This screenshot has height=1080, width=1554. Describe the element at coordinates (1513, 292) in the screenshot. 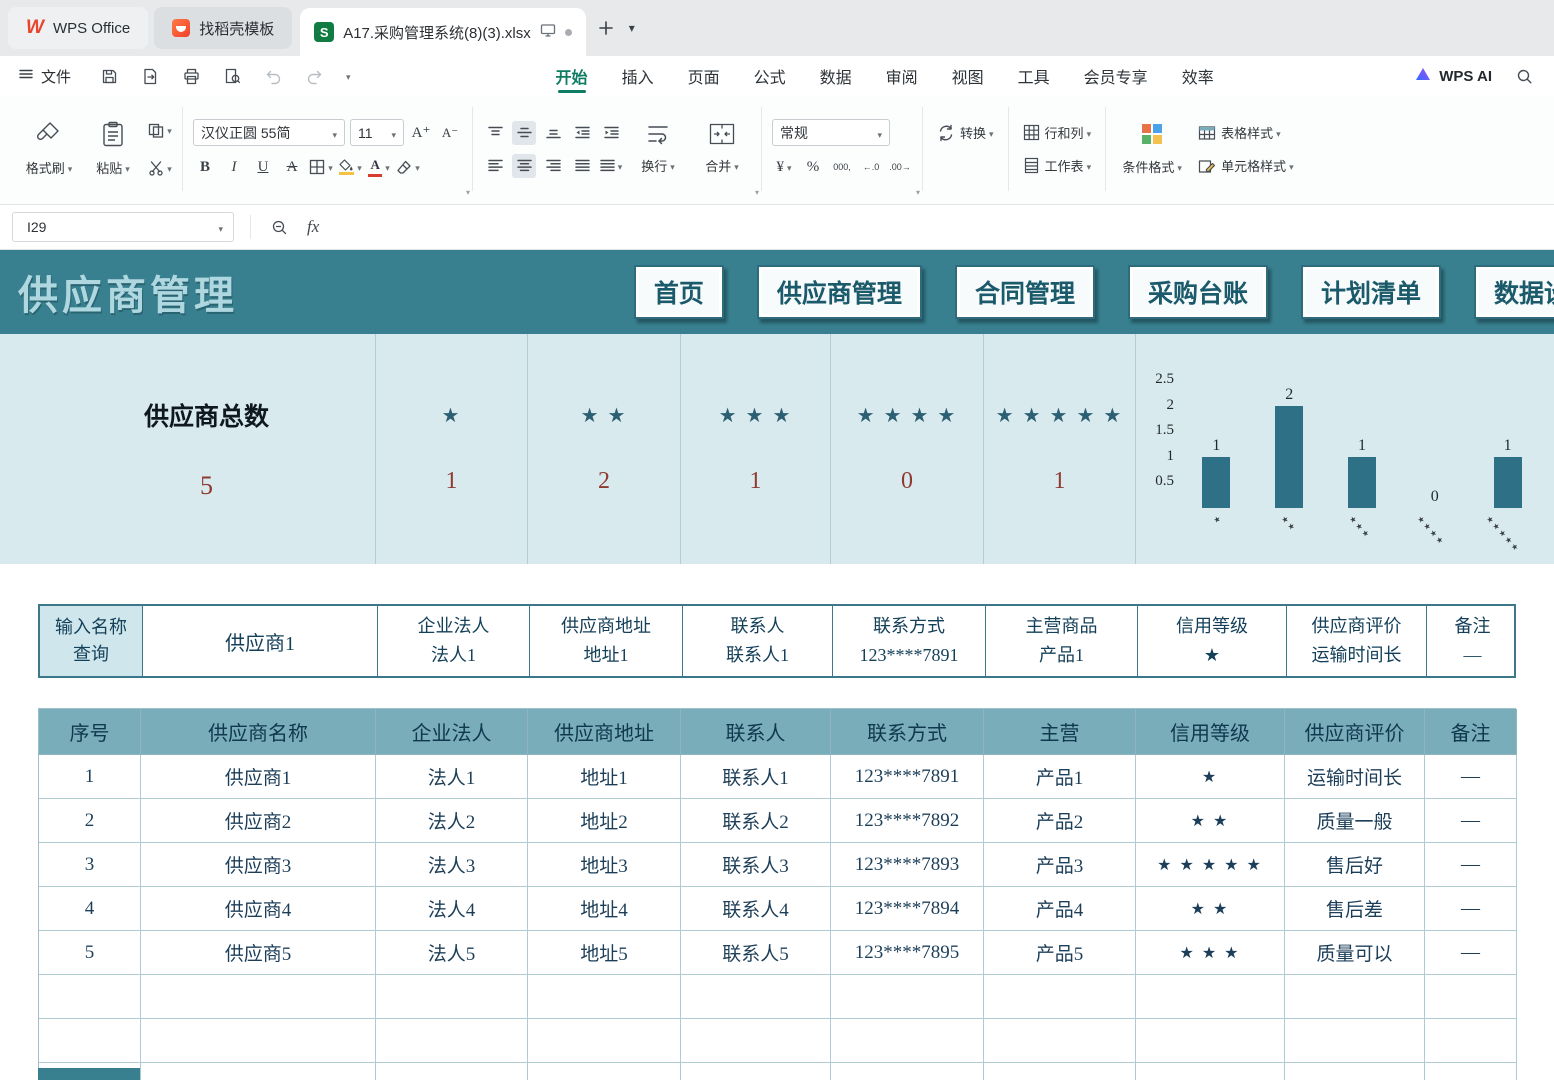

I see `nav-button-数据设置: 数据设置` at that location.